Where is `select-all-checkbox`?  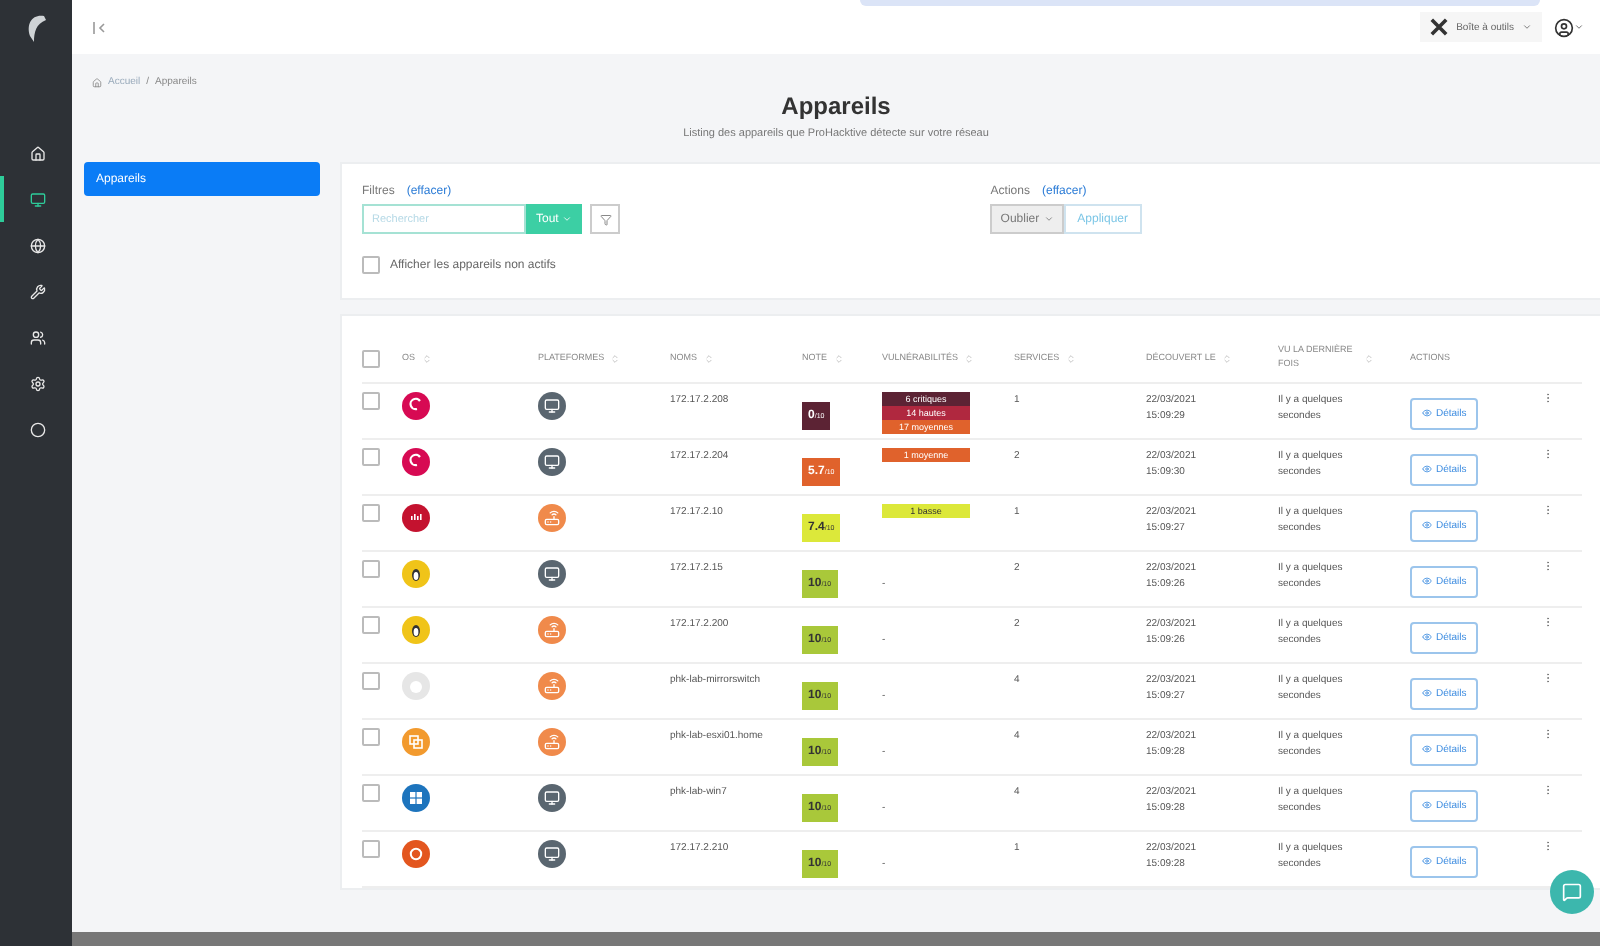
select-all-checkbox is located at coordinates (371, 358).